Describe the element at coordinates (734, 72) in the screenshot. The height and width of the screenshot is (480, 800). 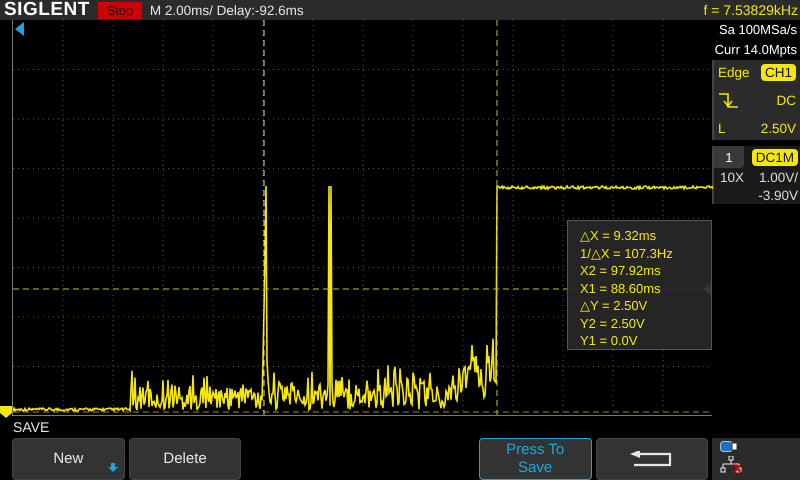
I see `trigger-type: Edge` at that location.